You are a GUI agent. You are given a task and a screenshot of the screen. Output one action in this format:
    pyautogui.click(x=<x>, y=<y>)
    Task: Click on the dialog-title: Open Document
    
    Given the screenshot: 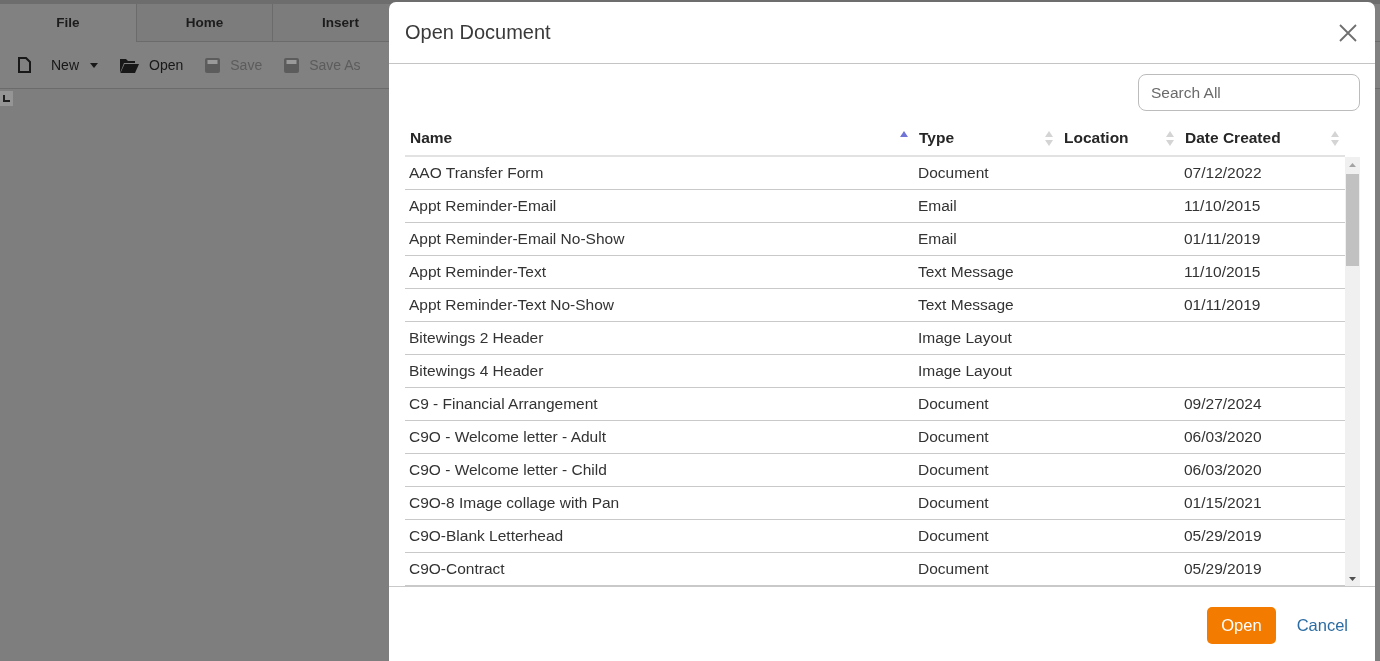 What is the action you would take?
    pyautogui.click(x=478, y=32)
    